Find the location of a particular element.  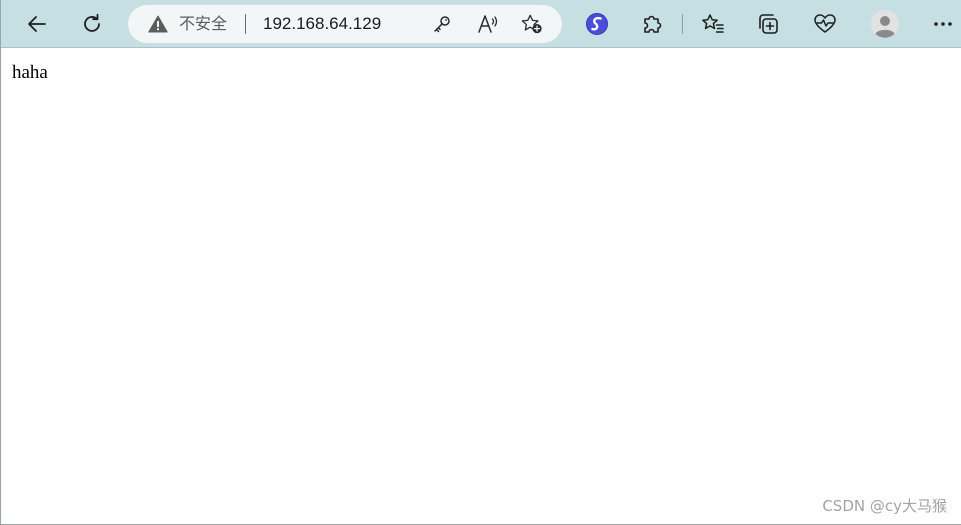

refresh-icon is located at coordinates (92, 22).